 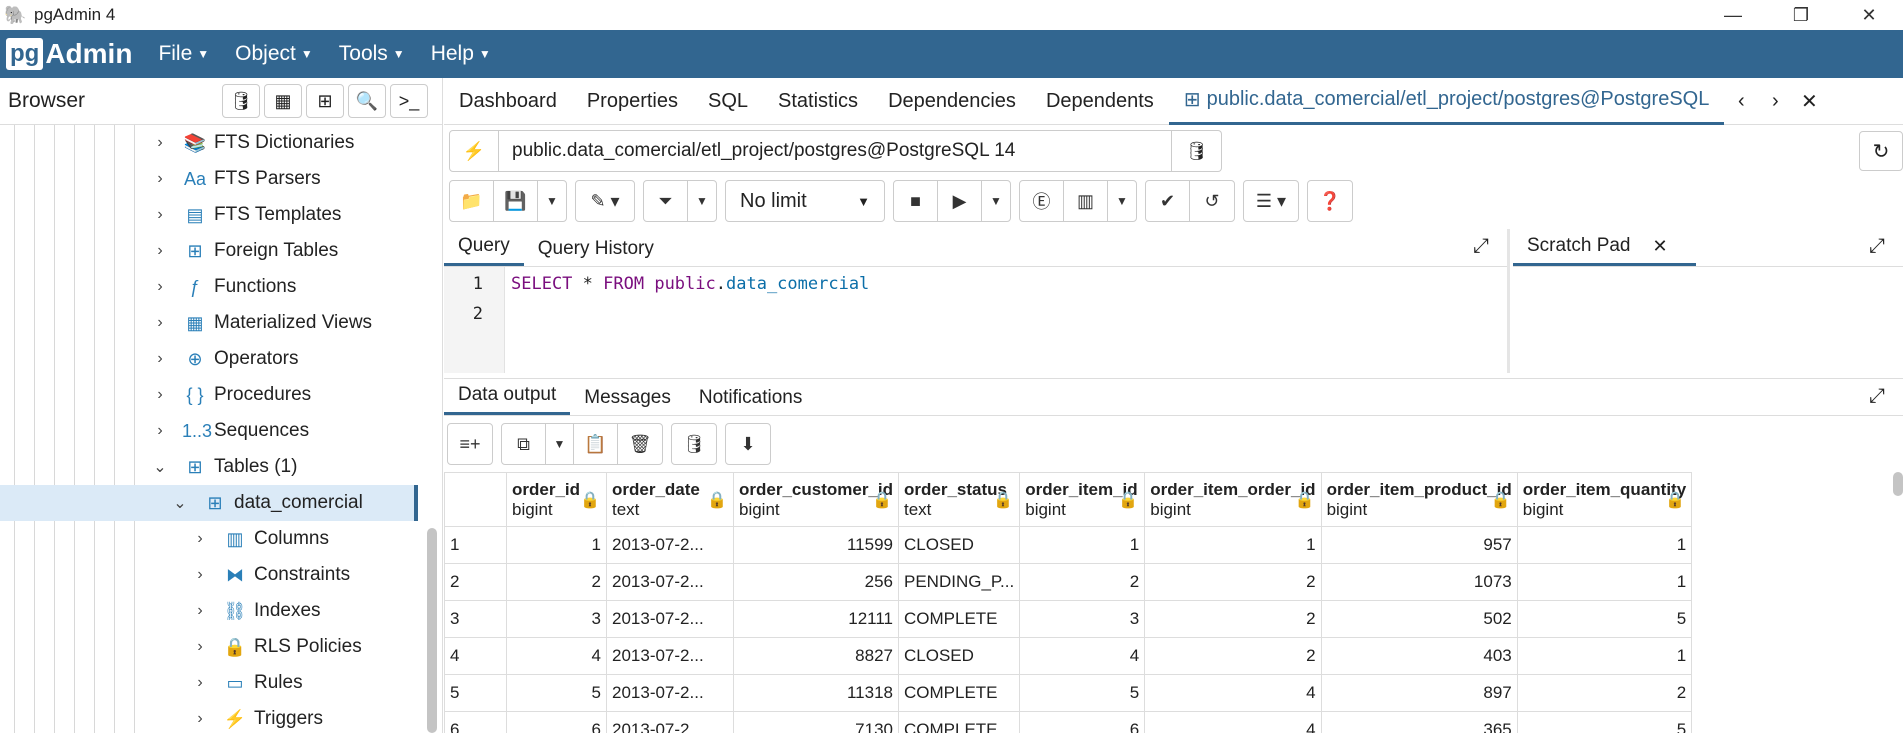 What do you see at coordinates (1082, 656) in the screenshot?
I see `table-cell: 4` at bounding box center [1082, 656].